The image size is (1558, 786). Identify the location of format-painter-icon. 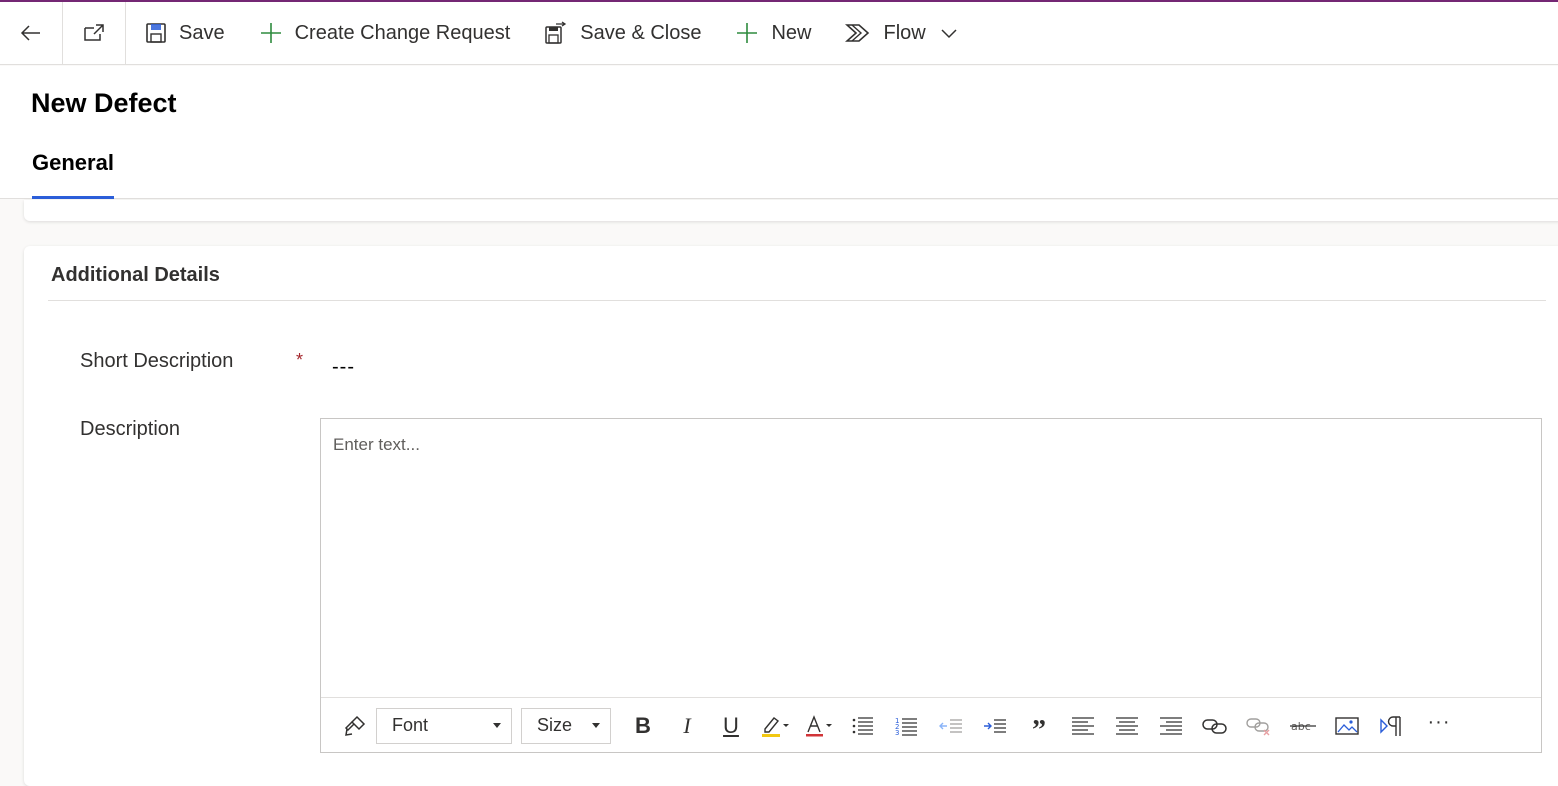
(355, 725).